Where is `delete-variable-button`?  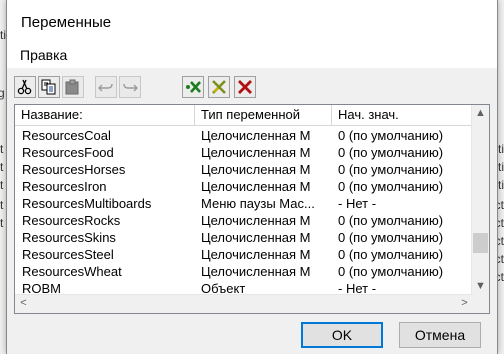
delete-variable-button is located at coordinates (245, 87).